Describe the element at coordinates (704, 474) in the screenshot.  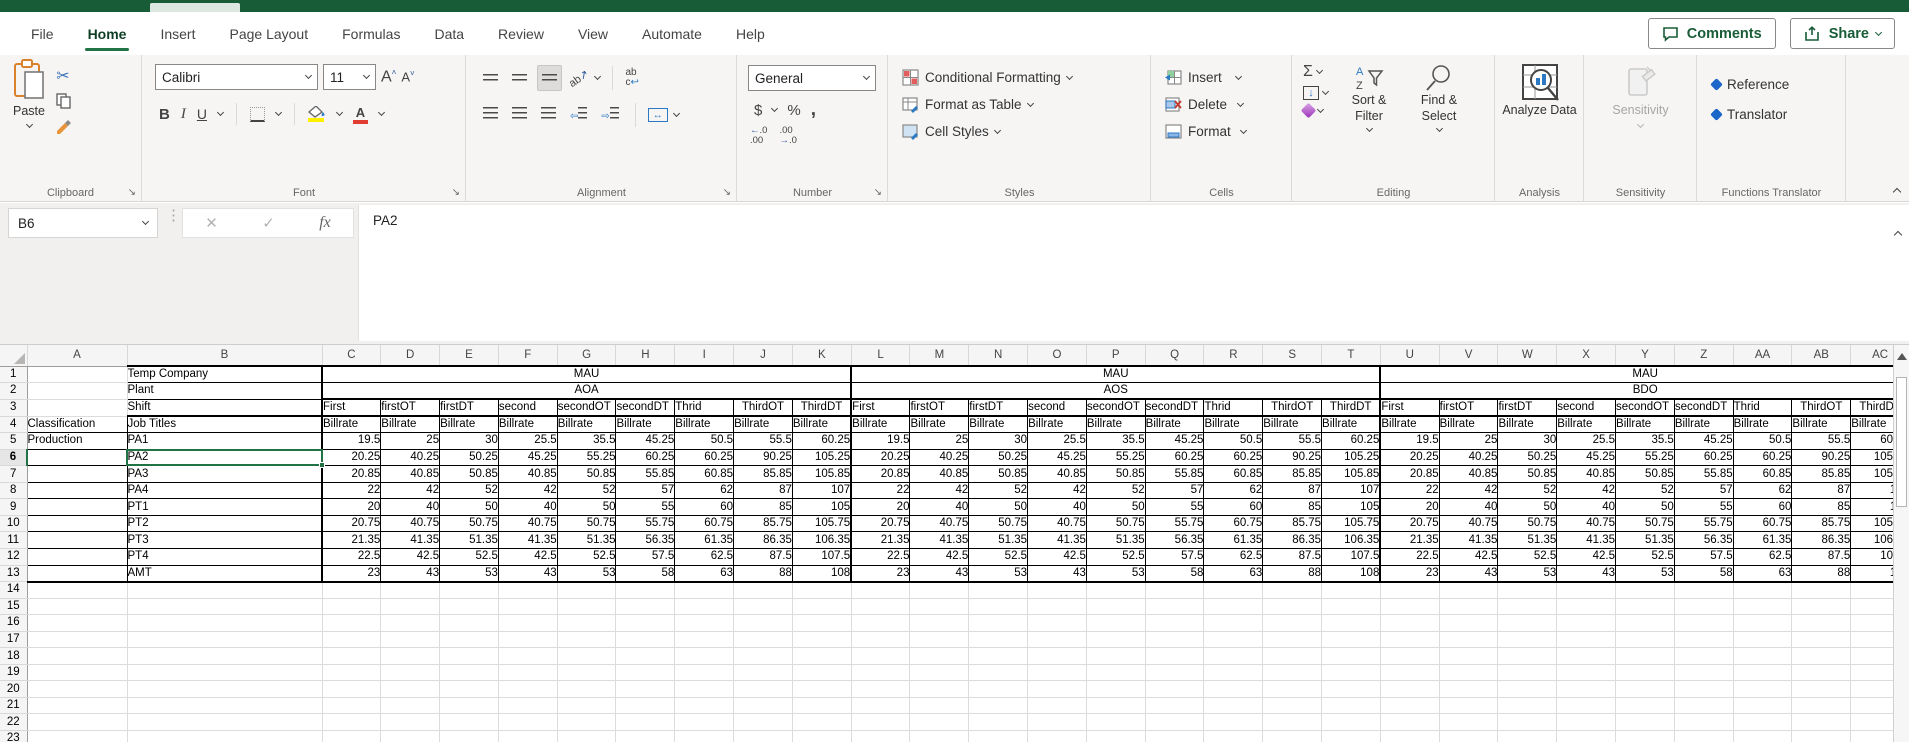
I see `cell-rate: 60.85` at that location.